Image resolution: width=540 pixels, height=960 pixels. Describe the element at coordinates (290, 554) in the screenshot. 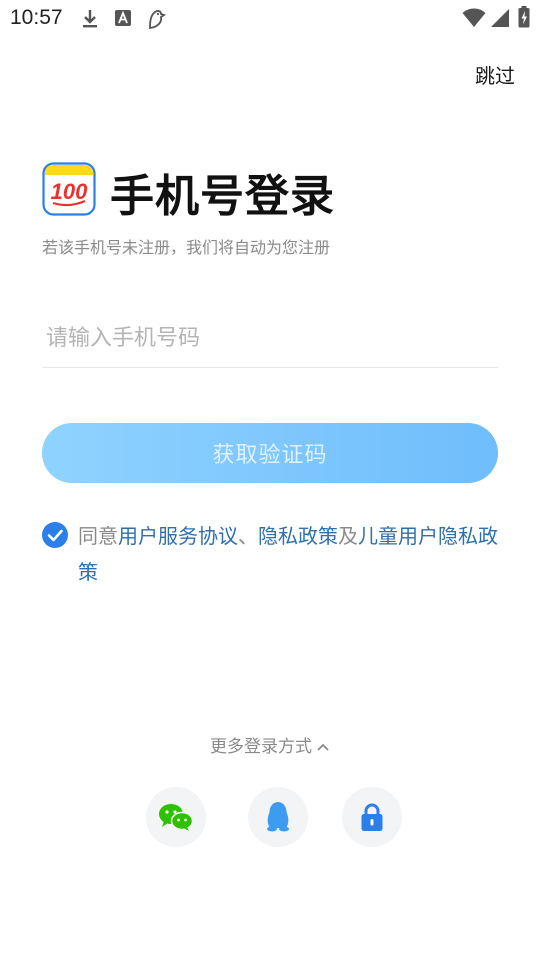

I see `agreement-text: 同意用户服务协议、隐私政策及儿童用户隐私政策` at that location.